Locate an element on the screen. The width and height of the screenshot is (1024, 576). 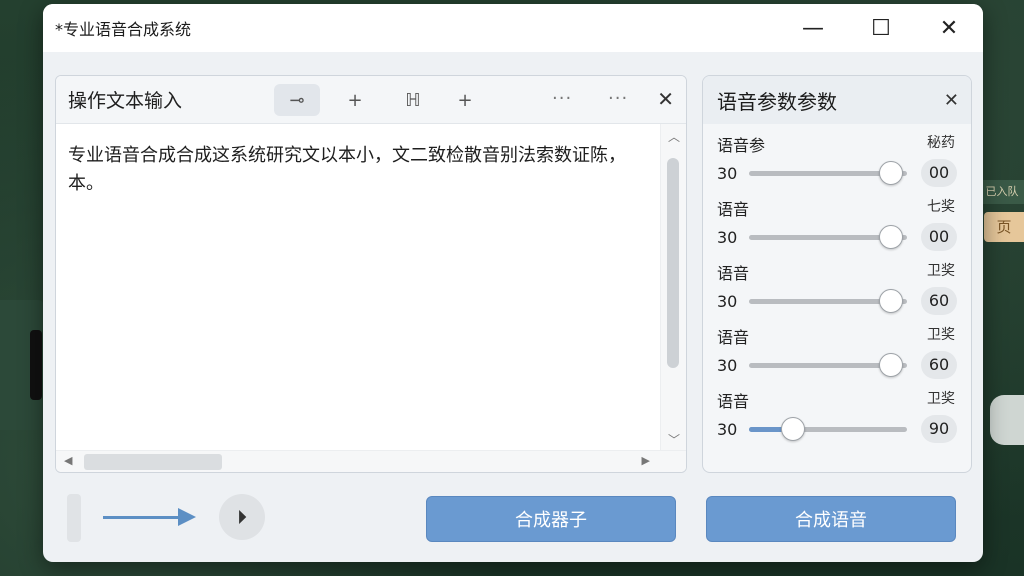
window-title: *专业语音合成系统 is located at coordinates (123, 29).